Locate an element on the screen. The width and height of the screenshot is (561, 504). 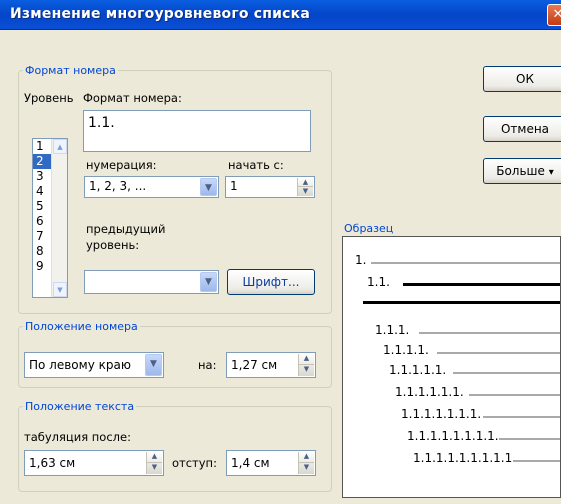
format-input: 1.1. is located at coordinates (197, 131).